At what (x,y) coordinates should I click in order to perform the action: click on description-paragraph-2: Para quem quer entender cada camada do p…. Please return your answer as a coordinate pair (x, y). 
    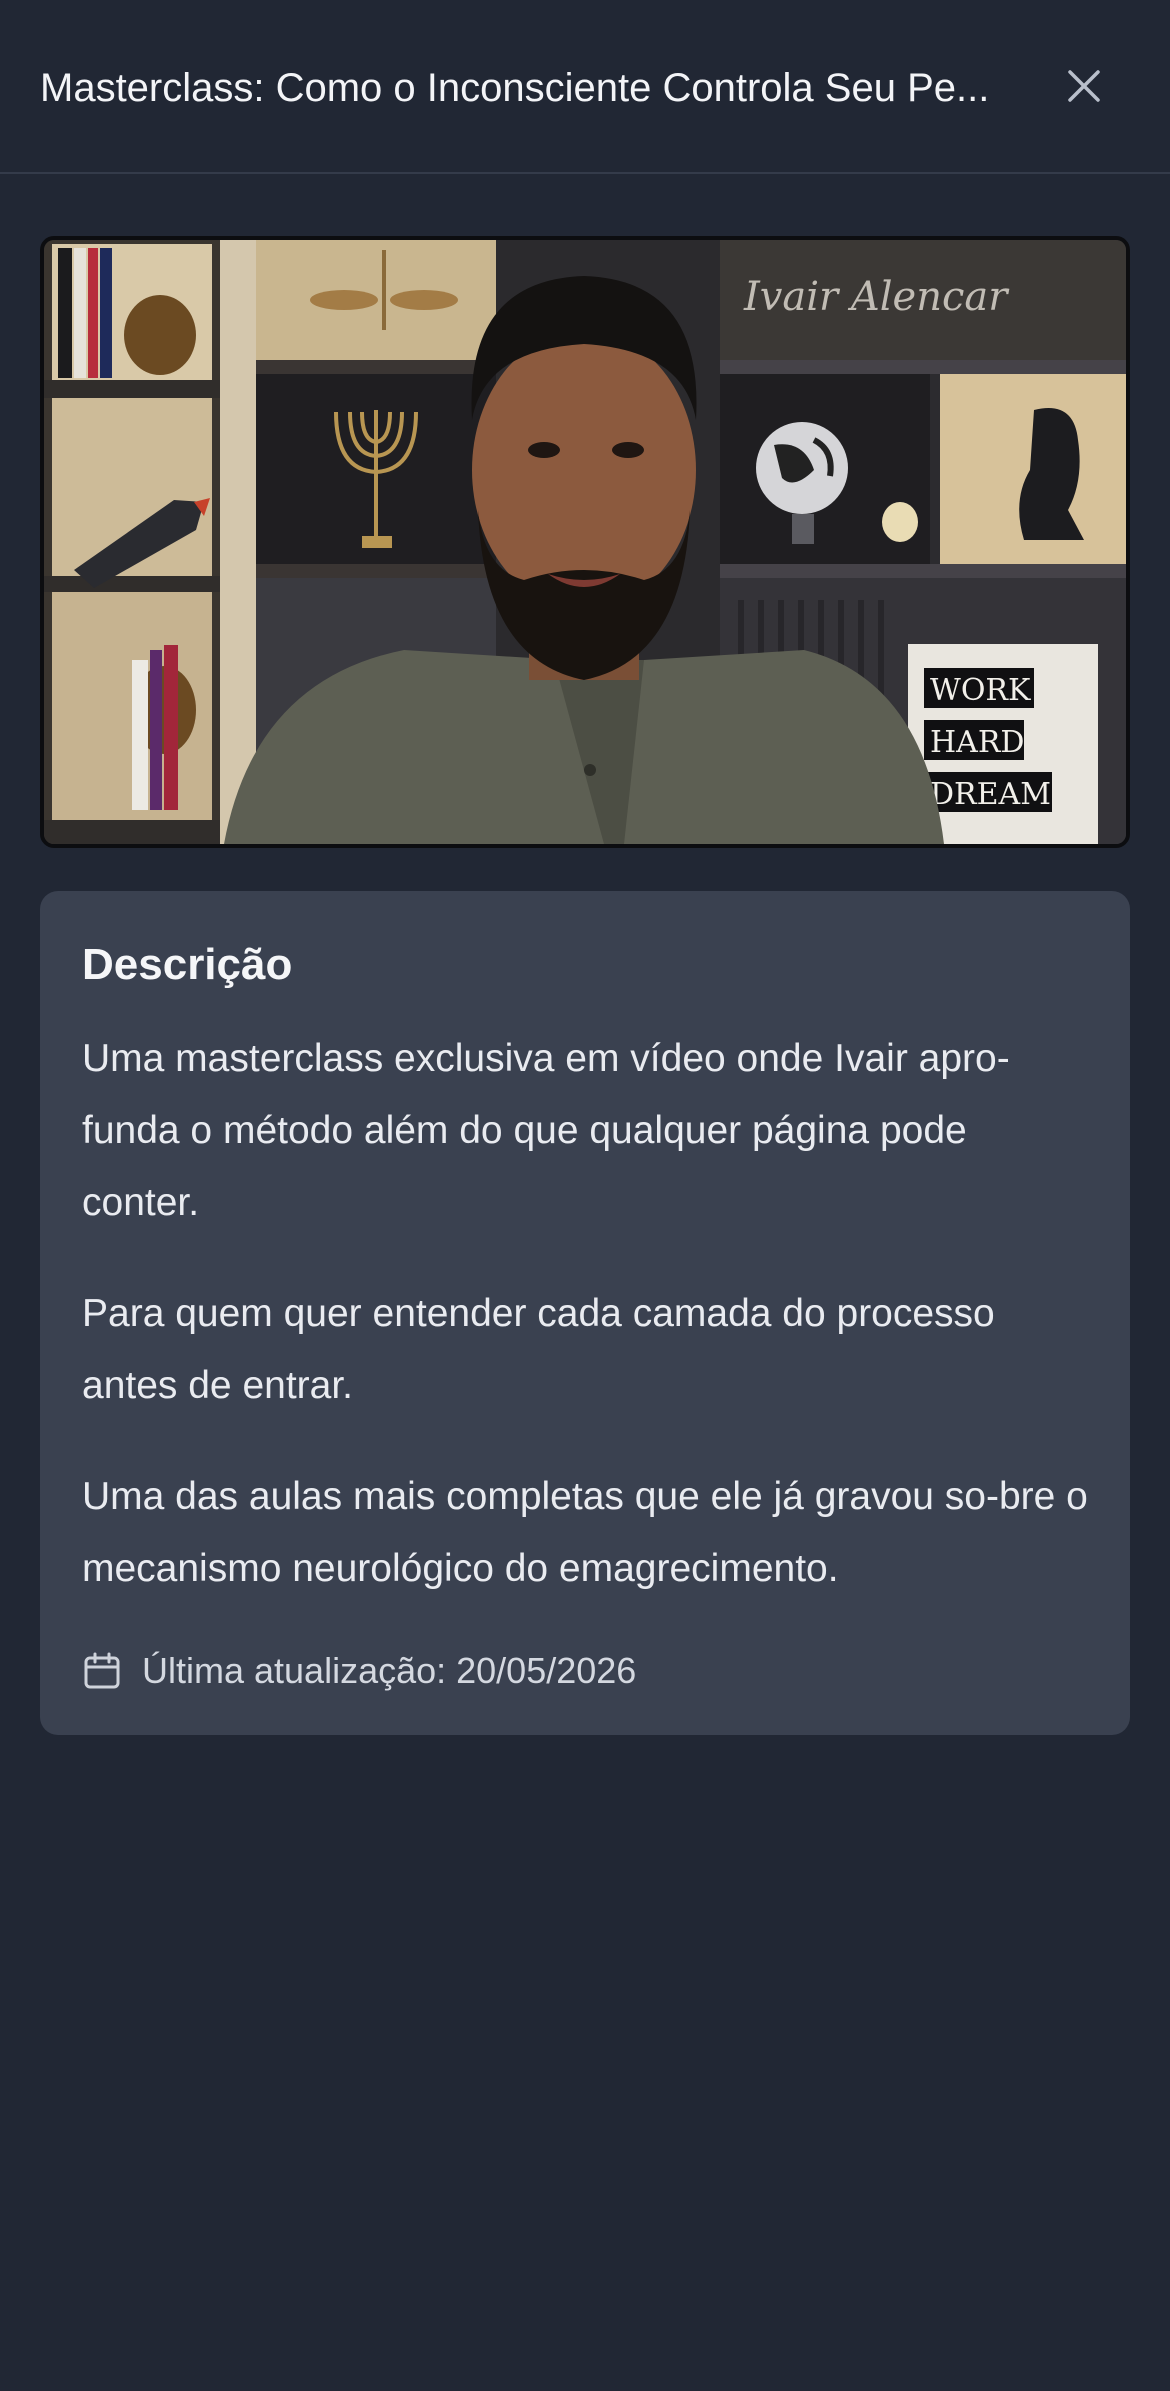
    Looking at the image, I should click on (538, 1349).